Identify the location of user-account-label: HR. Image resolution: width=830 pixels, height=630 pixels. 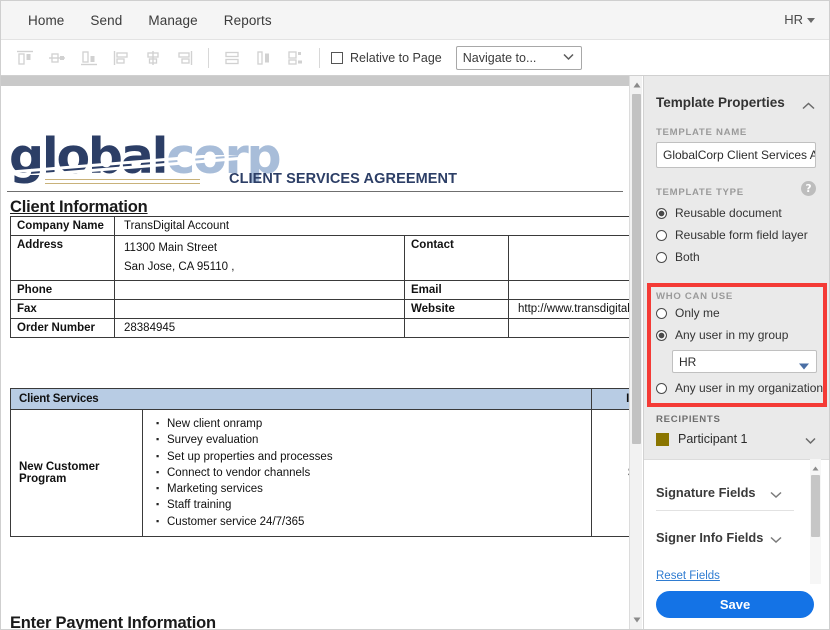
(793, 19).